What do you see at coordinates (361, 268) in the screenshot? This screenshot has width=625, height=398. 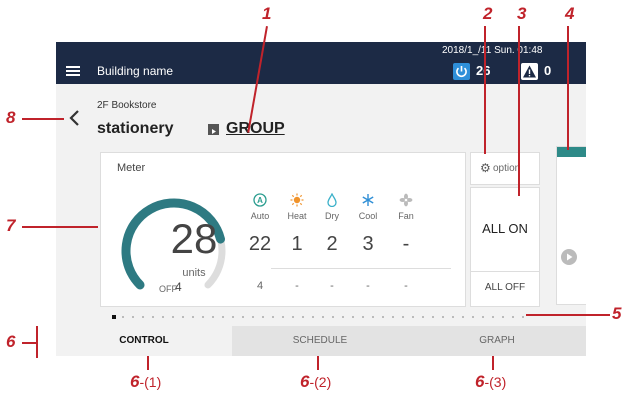 I see `panel-divider` at bounding box center [361, 268].